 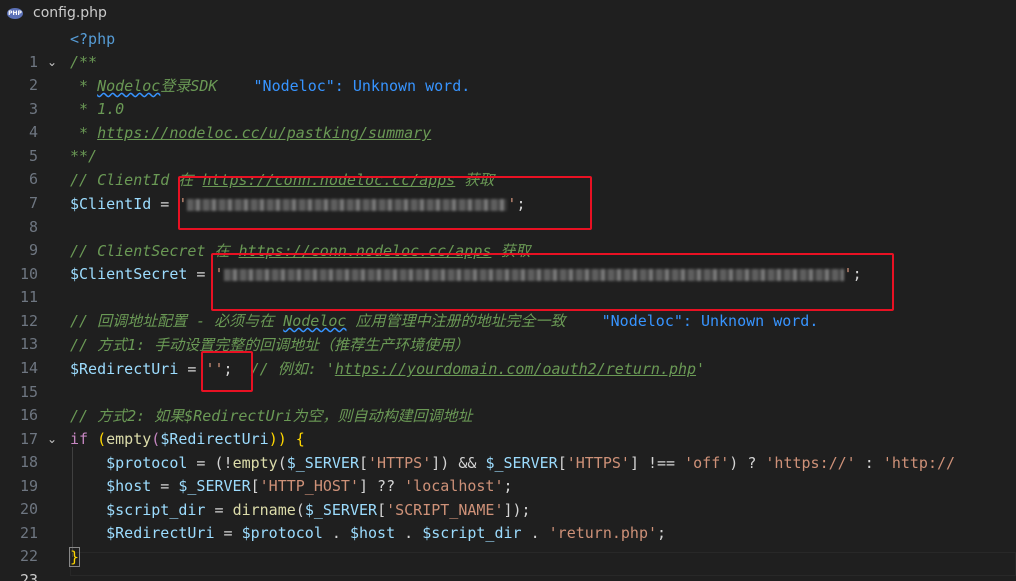 I want to click on string: 'off', so click(x=707, y=463).